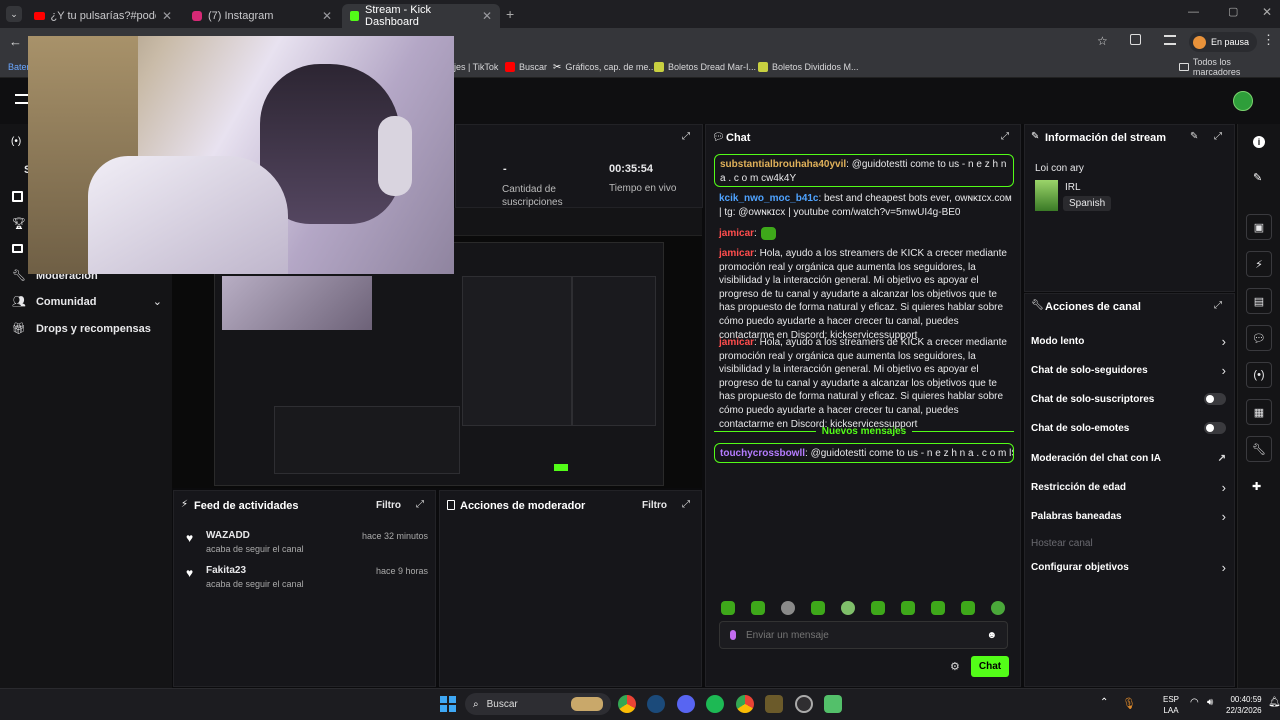 Image resolution: width=1280 pixels, height=720 pixels. Describe the element at coordinates (654, 505) in the screenshot. I see `mod-filter-button: Filtro` at that location.